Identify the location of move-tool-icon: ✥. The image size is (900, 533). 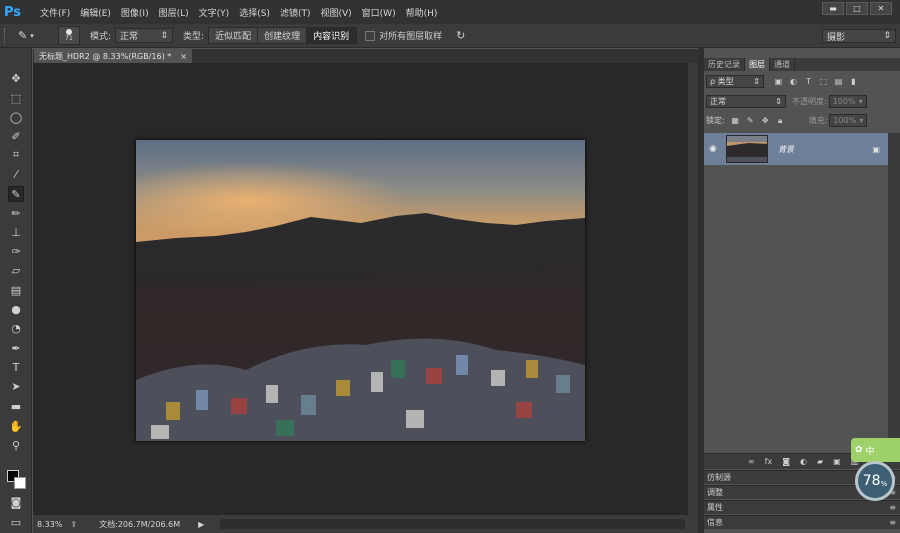
(16, 78).